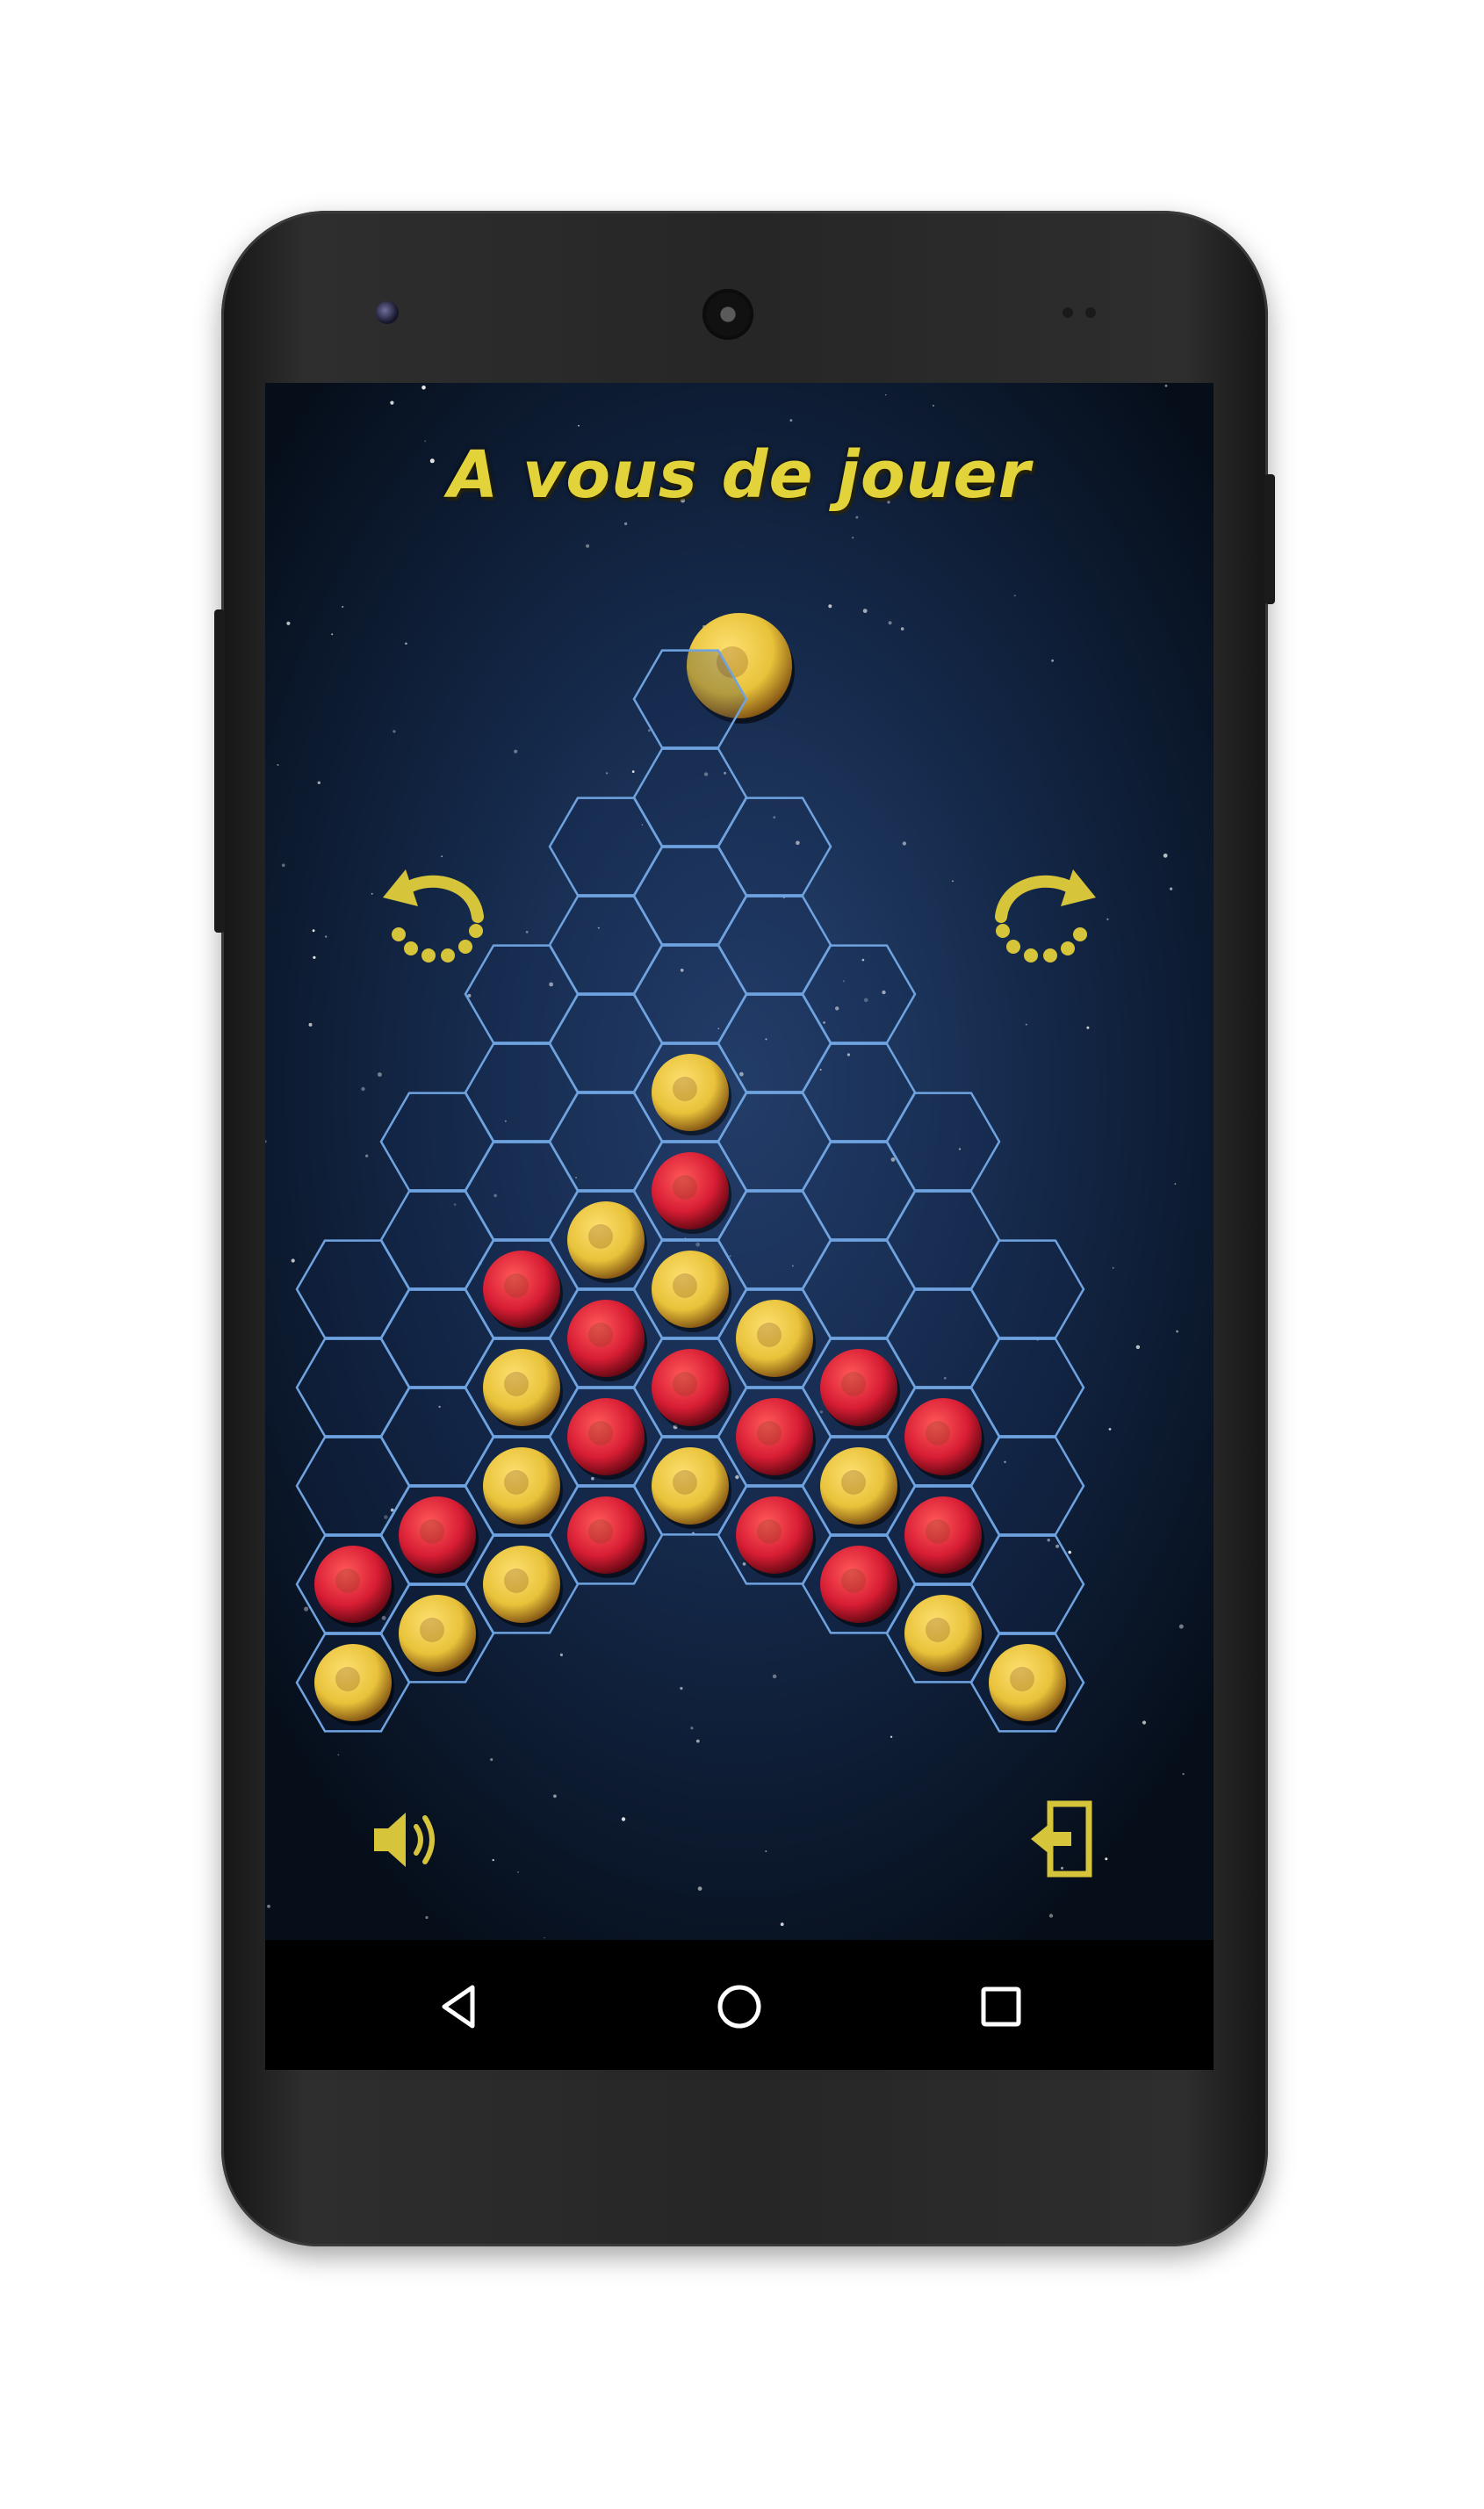 Image resolution: width=1484 pixels, height=2509 pixels. Describe the element at coordinates (219, 771) in the screenshot. I see `volume-button` at that location.